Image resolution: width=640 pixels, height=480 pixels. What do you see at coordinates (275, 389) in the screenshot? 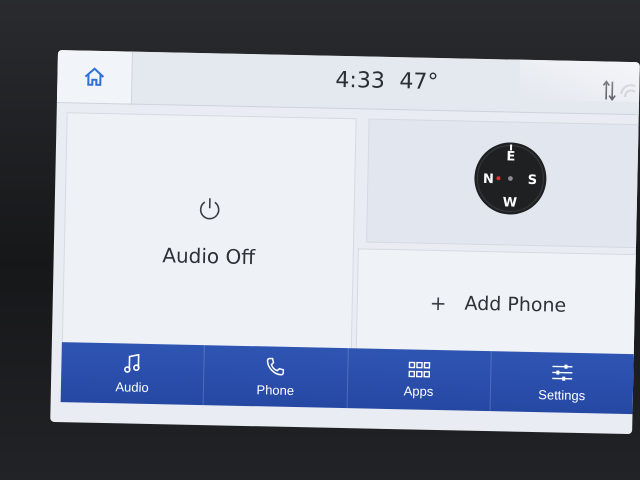
I see `nav-phone-label: Phone` at bounding box center [275, 389].